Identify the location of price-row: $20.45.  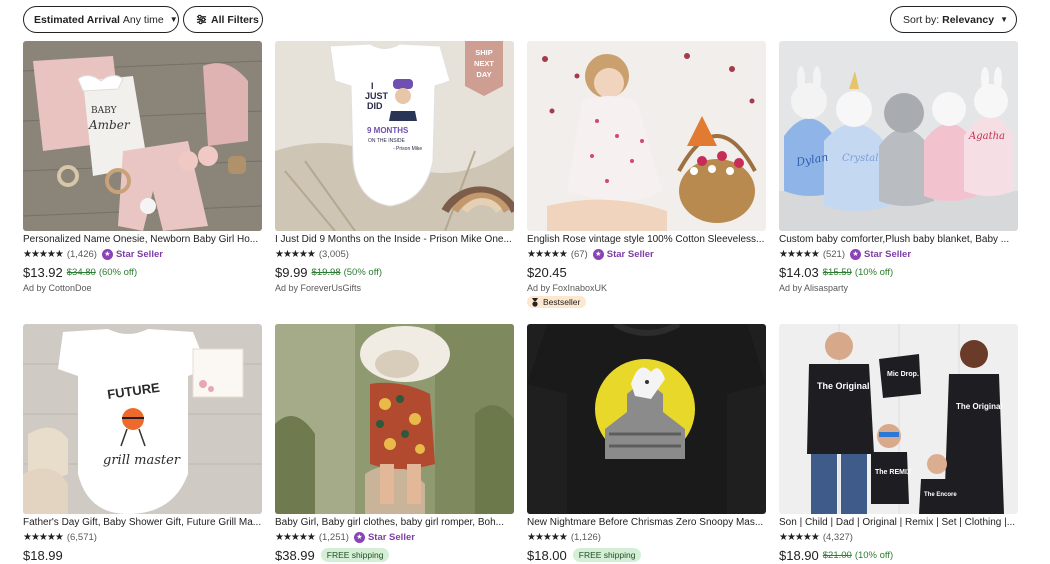
(646, 272).